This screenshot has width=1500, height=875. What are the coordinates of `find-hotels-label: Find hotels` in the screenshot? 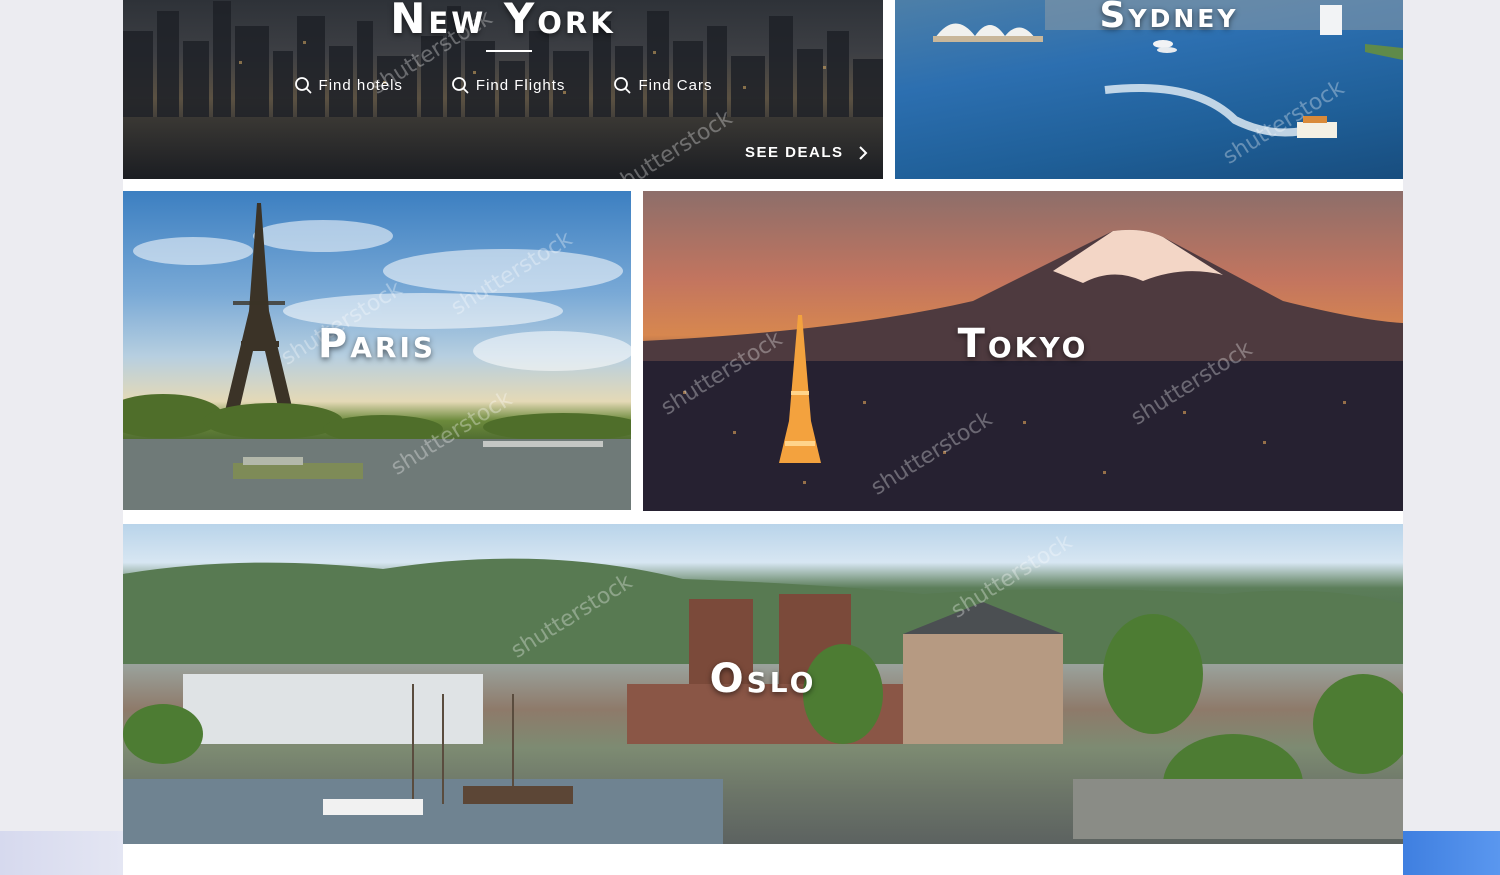 It's located at (360, 85).